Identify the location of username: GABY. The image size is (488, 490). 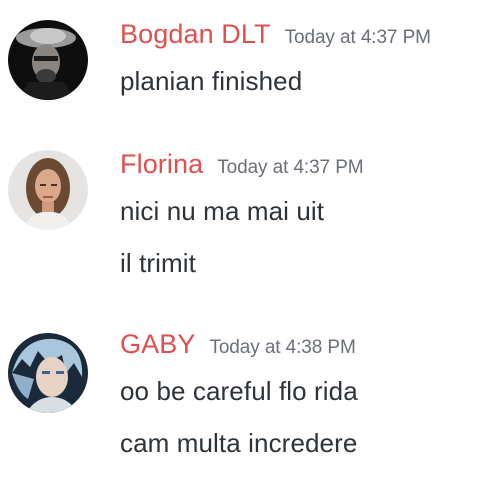
(157, 344).